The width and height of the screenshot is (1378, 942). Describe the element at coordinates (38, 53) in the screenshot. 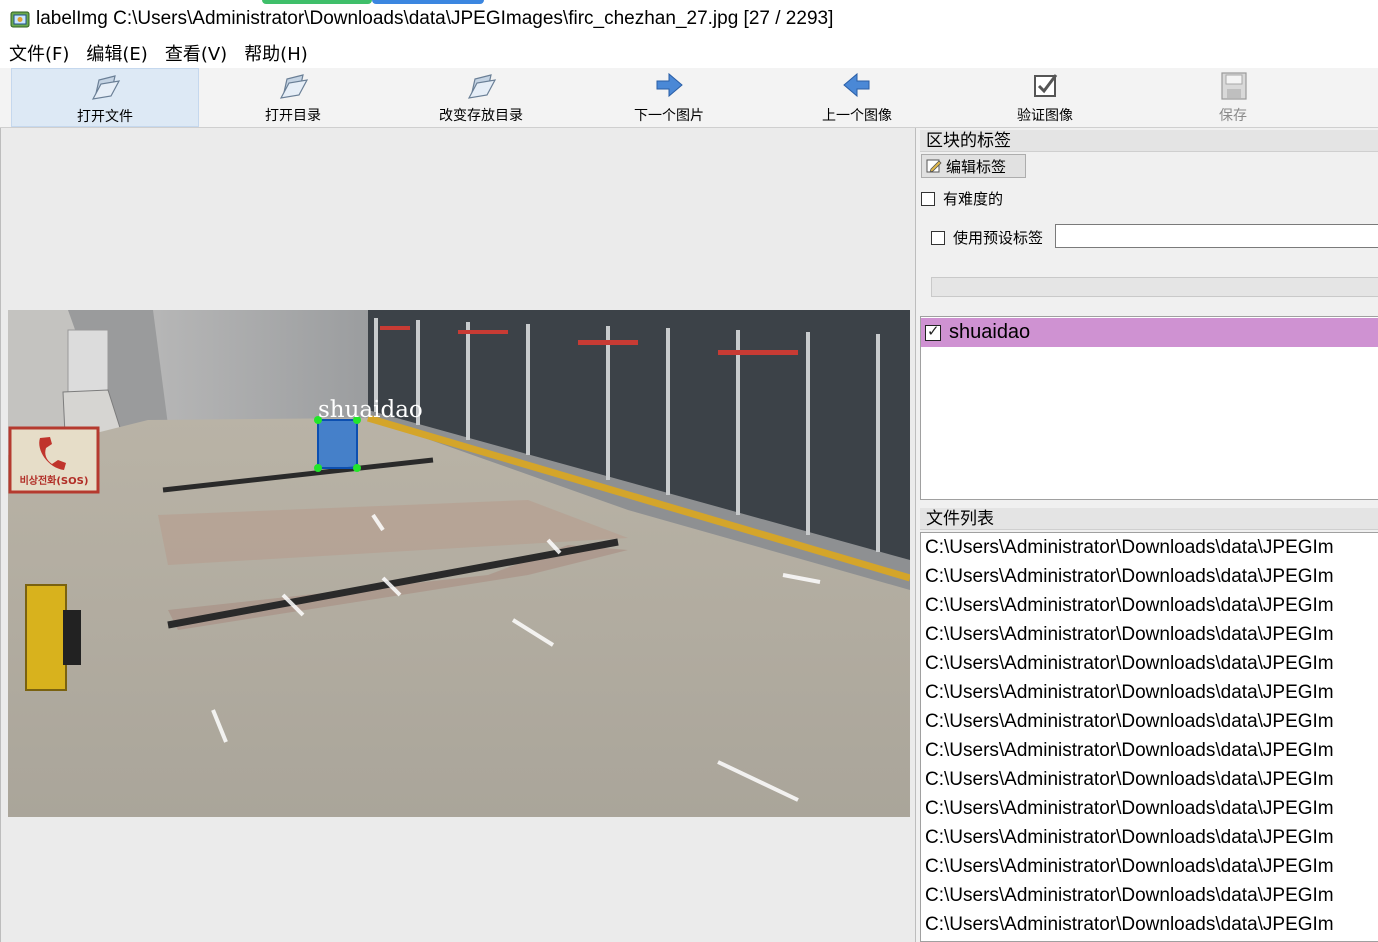

I see `menu-file: 文件(F)` at that location.